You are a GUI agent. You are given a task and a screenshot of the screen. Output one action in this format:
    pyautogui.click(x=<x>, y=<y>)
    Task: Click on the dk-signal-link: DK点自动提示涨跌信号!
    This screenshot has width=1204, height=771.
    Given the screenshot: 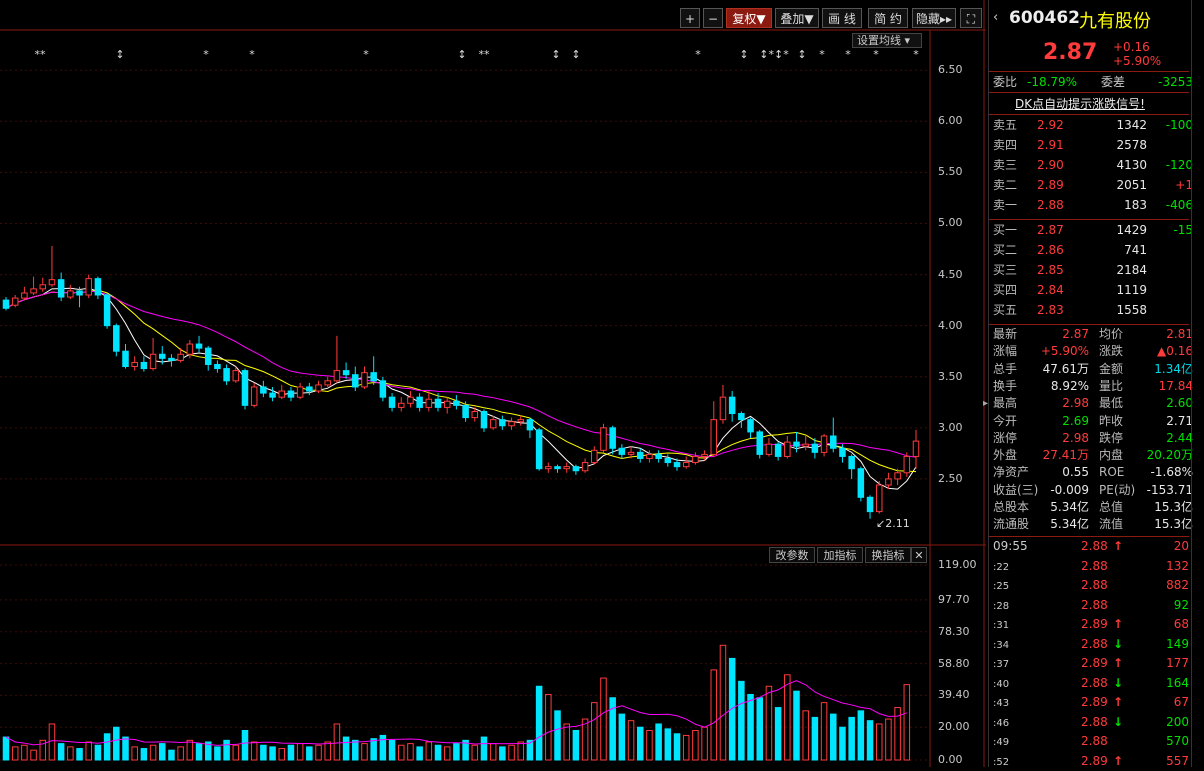 What is the action you would take?
    pyautogui.click(x=1080, y=103)
    